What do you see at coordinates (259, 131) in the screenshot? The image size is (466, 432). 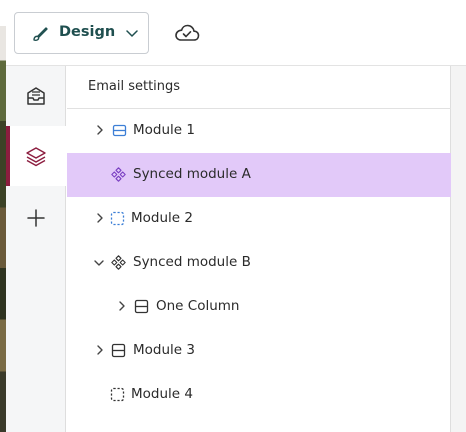 I see `tree-row-module-1: Module 1` at bounding box center [259, 131].